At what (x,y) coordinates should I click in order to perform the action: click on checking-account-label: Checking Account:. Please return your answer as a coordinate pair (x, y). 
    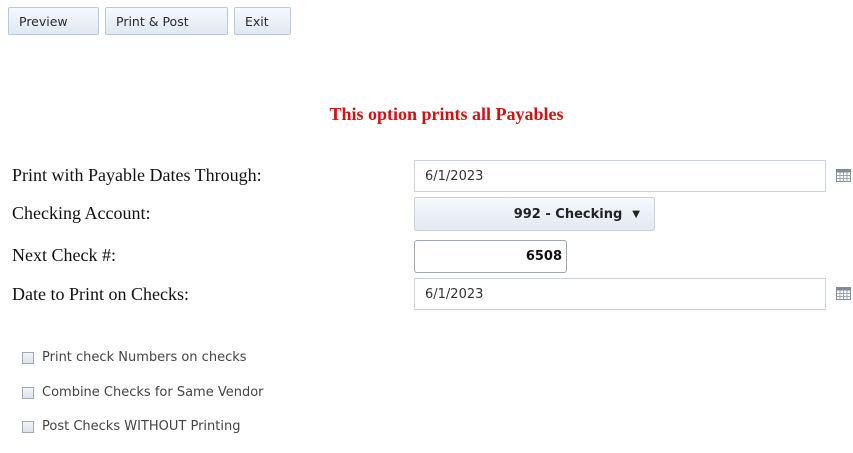
    Looking at the image, I should click on (81, 213).